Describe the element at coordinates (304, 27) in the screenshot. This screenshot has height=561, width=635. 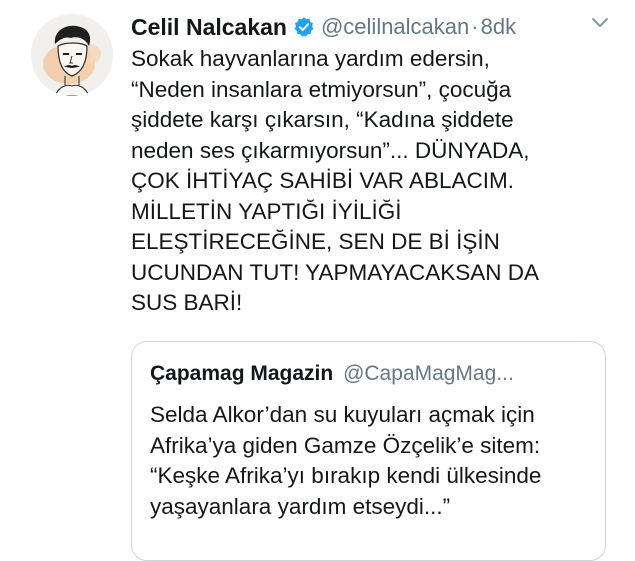
I see `verified-badge-icon` at that location.